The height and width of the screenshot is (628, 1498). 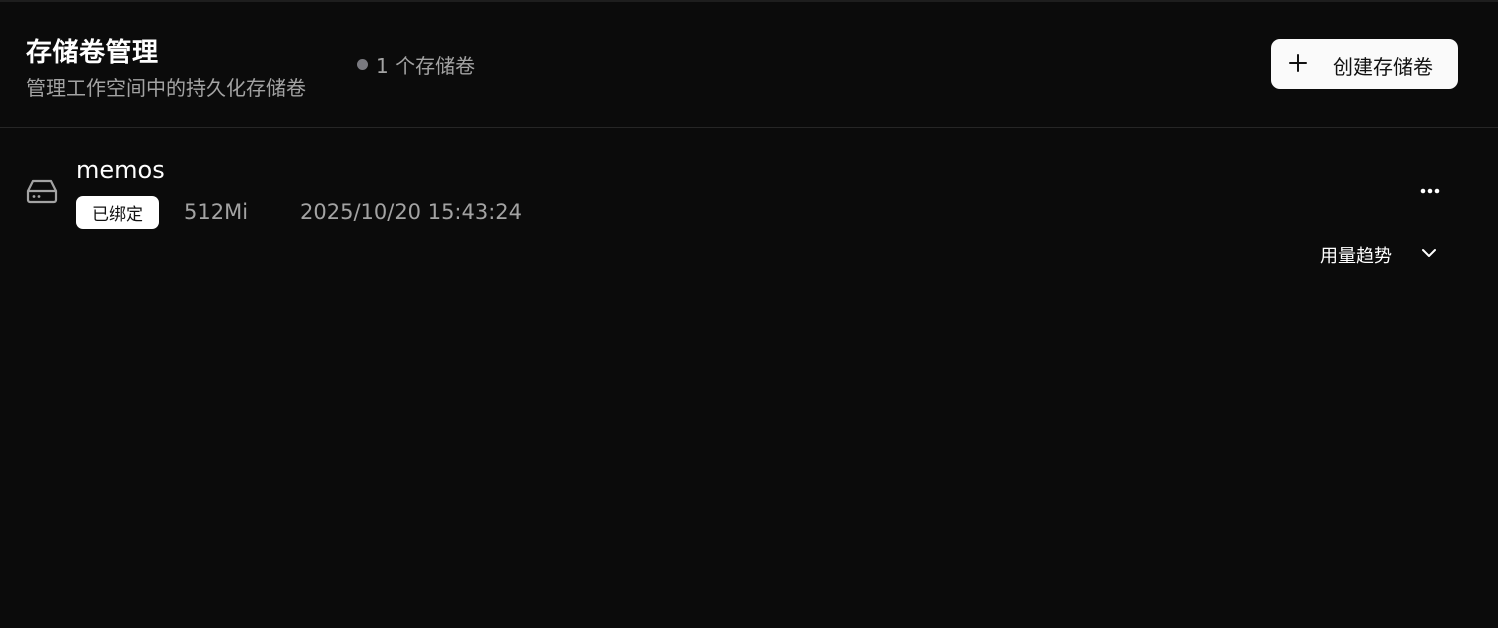 What do you see at coordinates (216, 212) in the screenshot?
I see `volume-size: 512Mi` at bounding box center [216, 212].